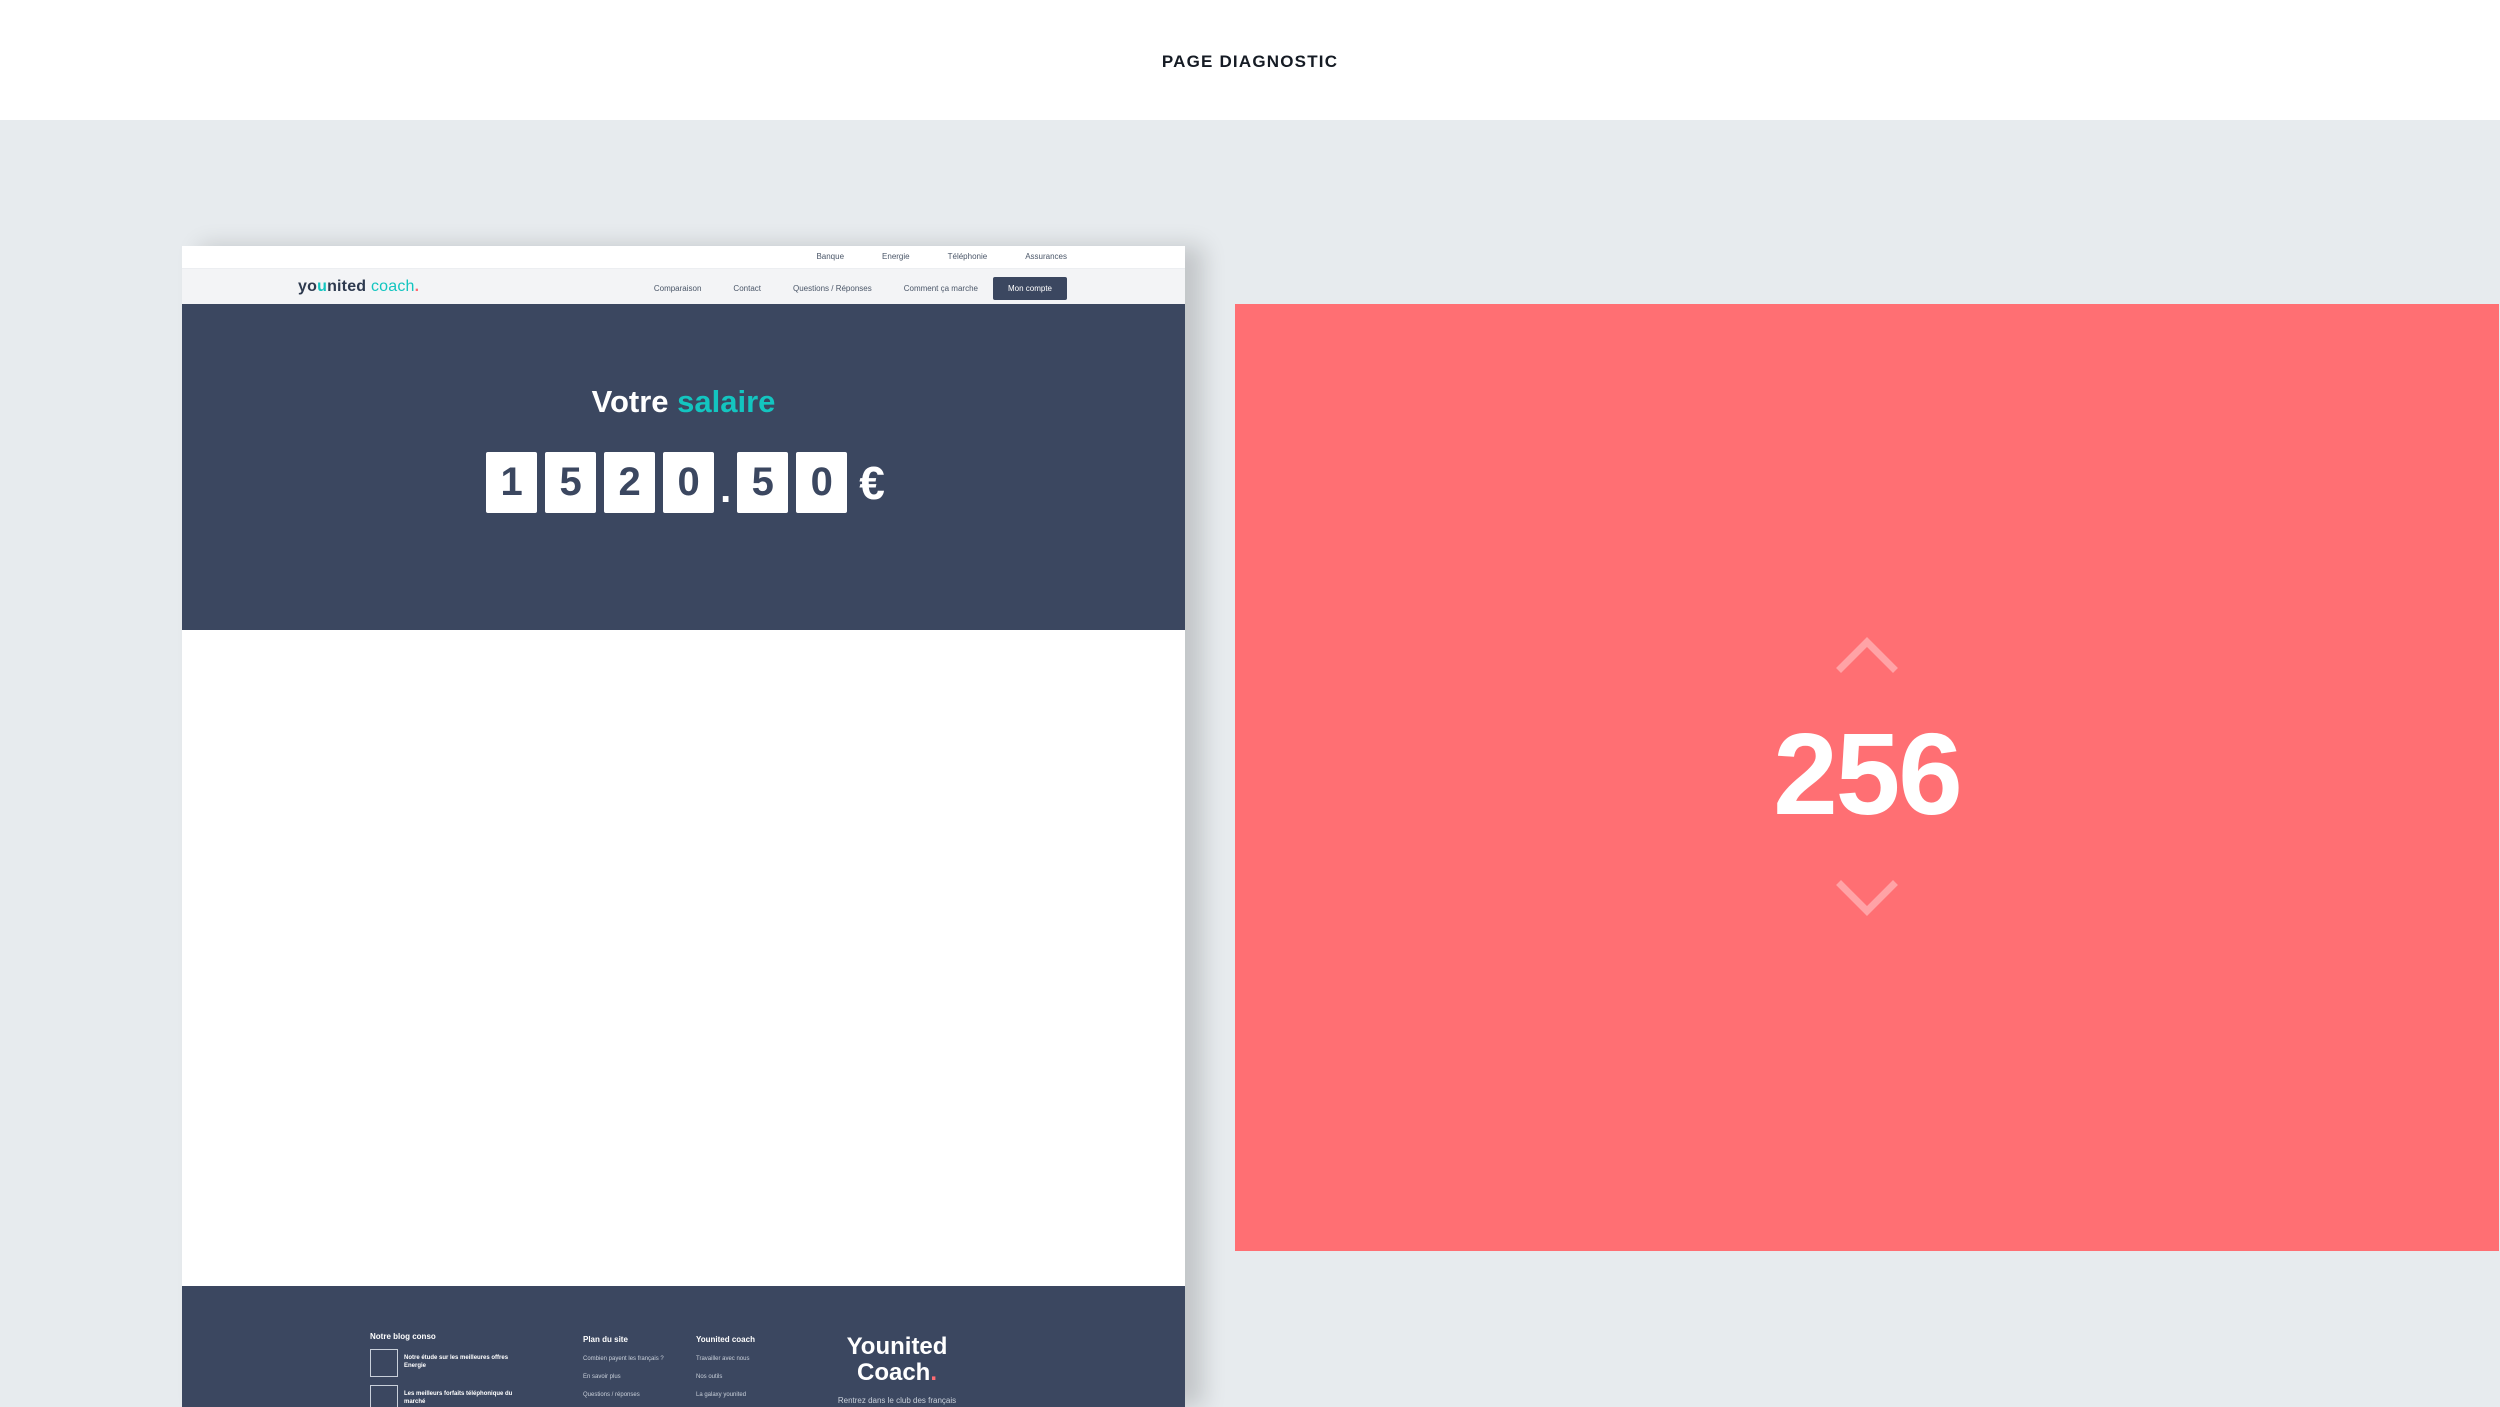  I want to click on chevron-up-icon, so click(1867, 654).